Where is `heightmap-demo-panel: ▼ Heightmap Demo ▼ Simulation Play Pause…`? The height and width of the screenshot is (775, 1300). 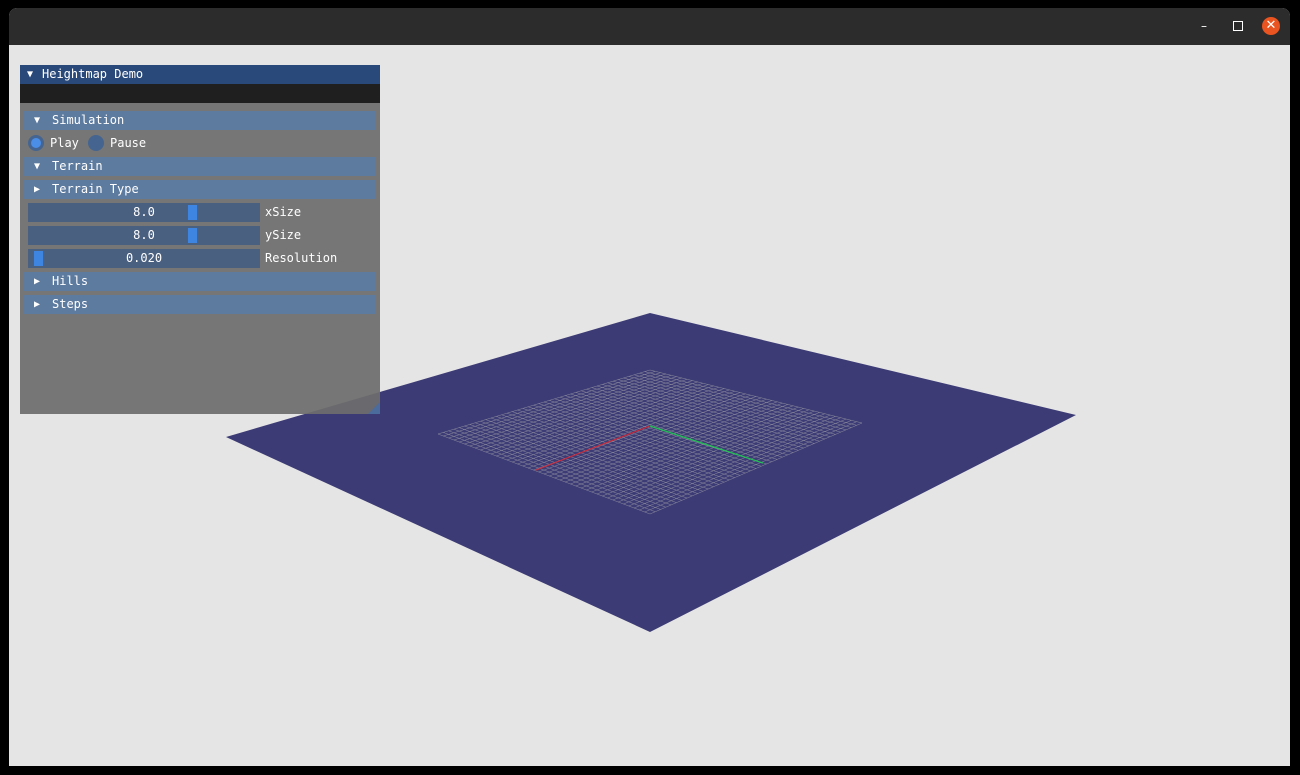
heightmap-demo-panel: ▼ Heightmap Demo ▼ Simulation Play Pause… is located at coordinates (200, 239).